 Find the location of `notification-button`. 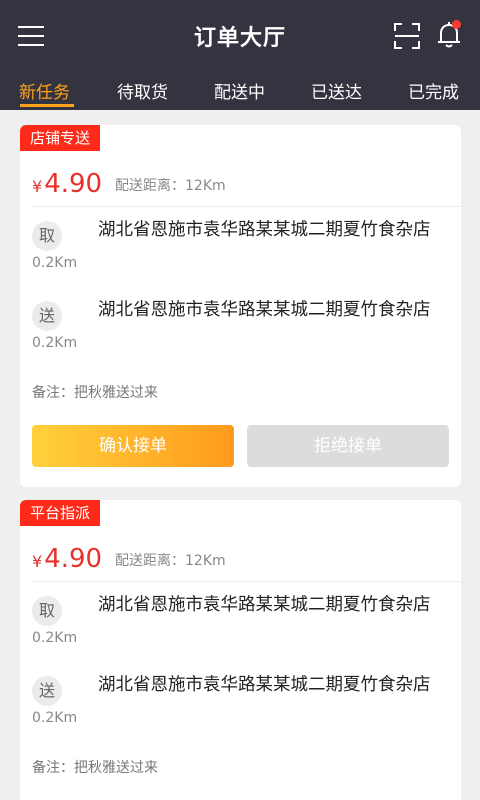

notification-button is located at coordinates (450, 35).